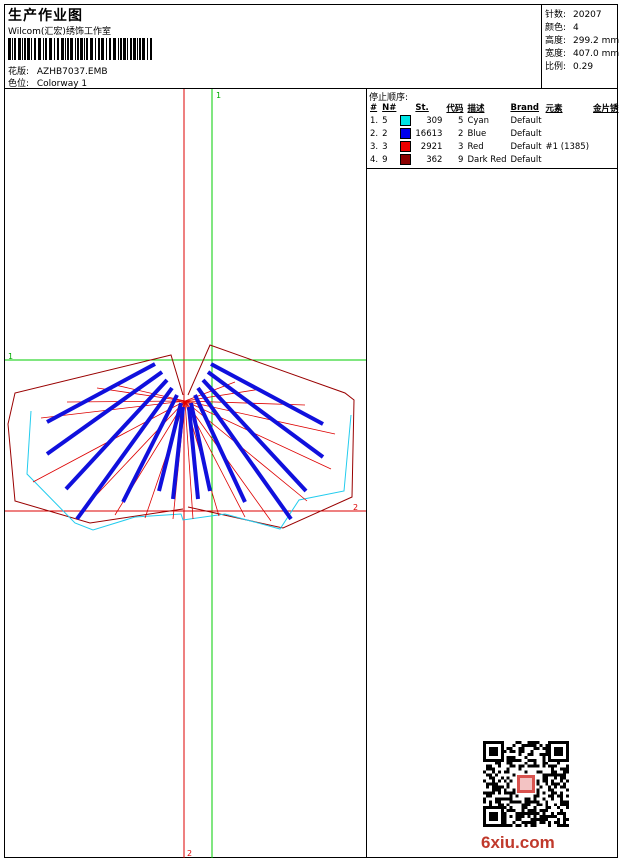  I want to click on axis-label-right: 2, so click(355, 507).